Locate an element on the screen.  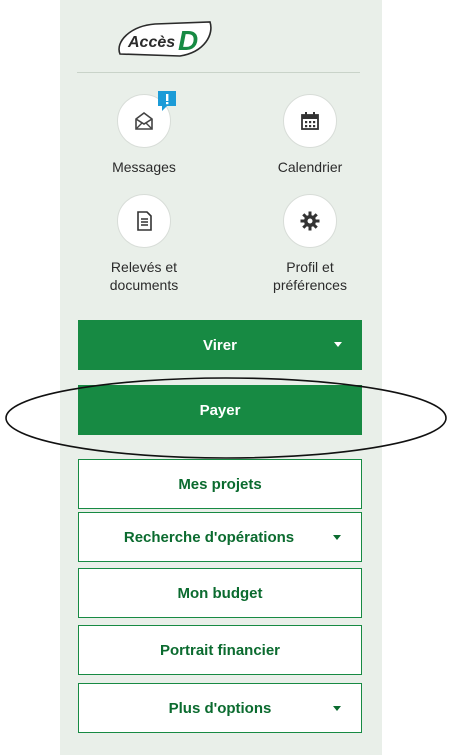
shortcut-label: Relevés et documents is located at coordinates (144, 276).